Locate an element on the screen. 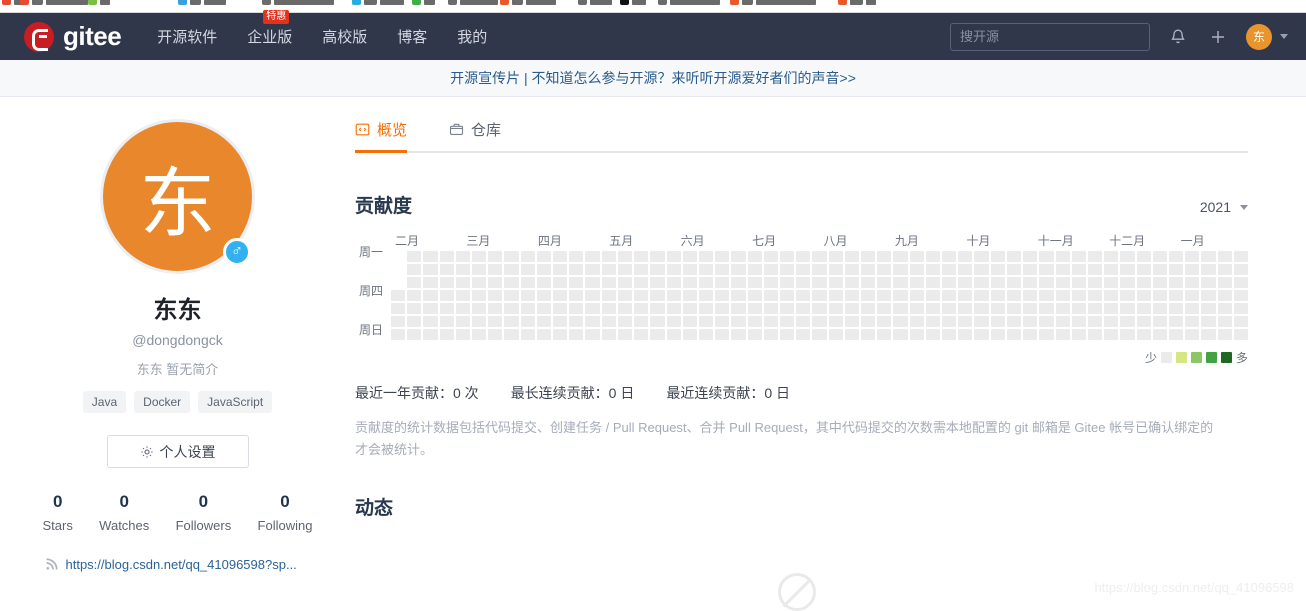 This screenshot has height=611, width=1306. stat-watches: 0 Watches is located at coordinates (124, 512).